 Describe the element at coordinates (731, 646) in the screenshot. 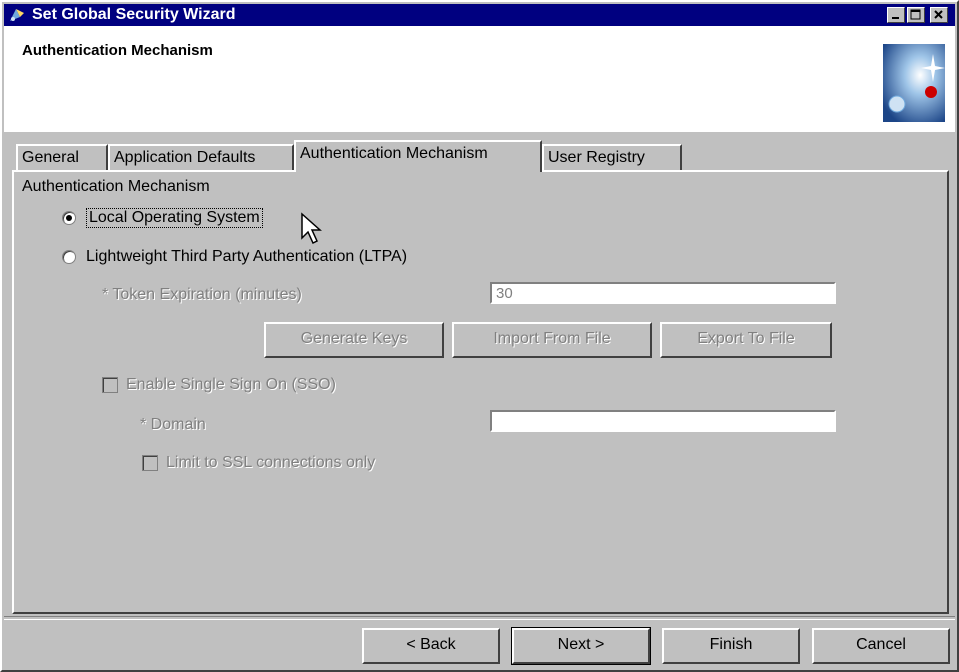

I see `finish-button: Finish` at that location.